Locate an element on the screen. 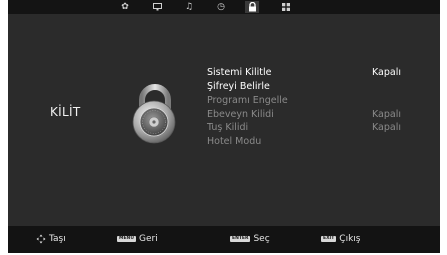 The image size is (447, 255). exit-key-icon: EXIT is located at coordinates (329, 239).